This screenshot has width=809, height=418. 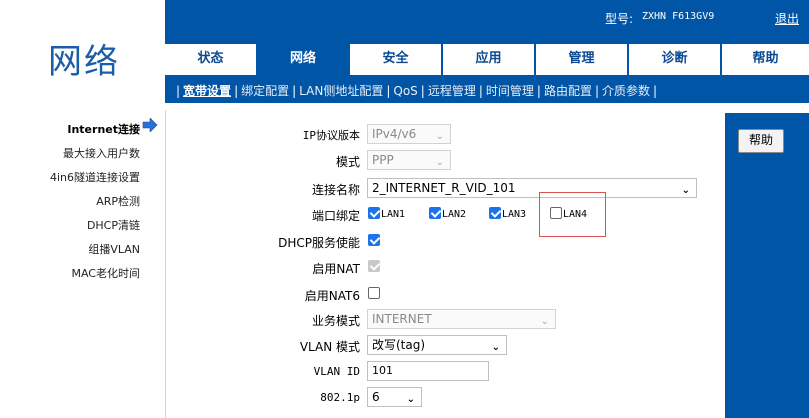 What do you see at coordinates (105, 273) in the screenshot?
I see `sidebar-item-mac-aging: MAC老化时间` at bounding box center [105, 273].